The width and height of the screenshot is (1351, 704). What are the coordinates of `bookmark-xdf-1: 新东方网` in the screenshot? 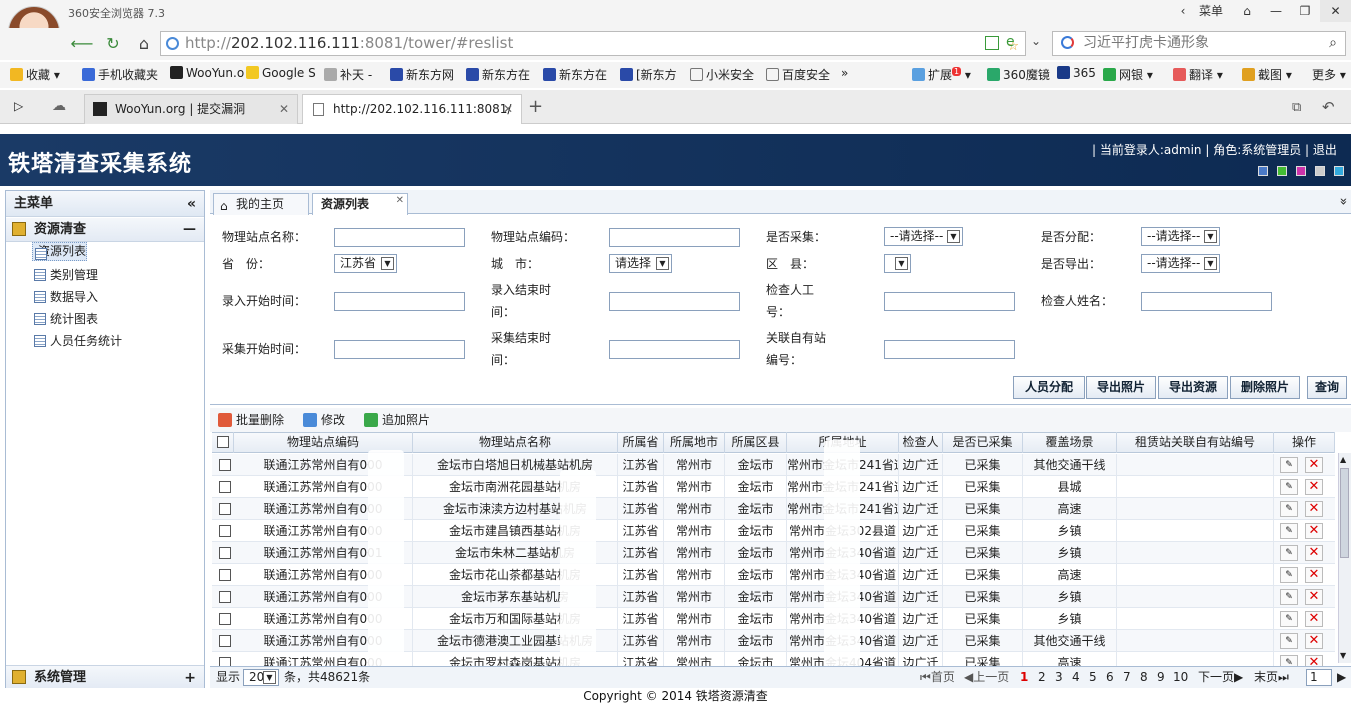 It's located at (422, 74).